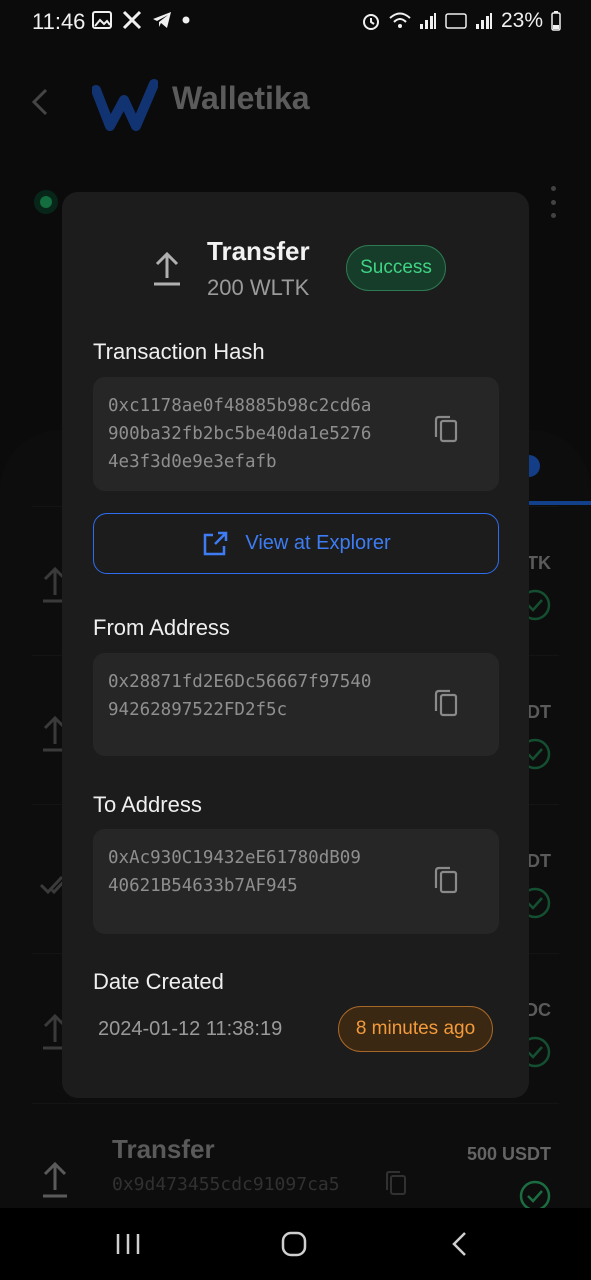  What do you see at coordinates (192, 462) in the screenshot?
I see `tx-hash-line: 4e3f3d0e9e3efafb` at bounding box center [192, 462].